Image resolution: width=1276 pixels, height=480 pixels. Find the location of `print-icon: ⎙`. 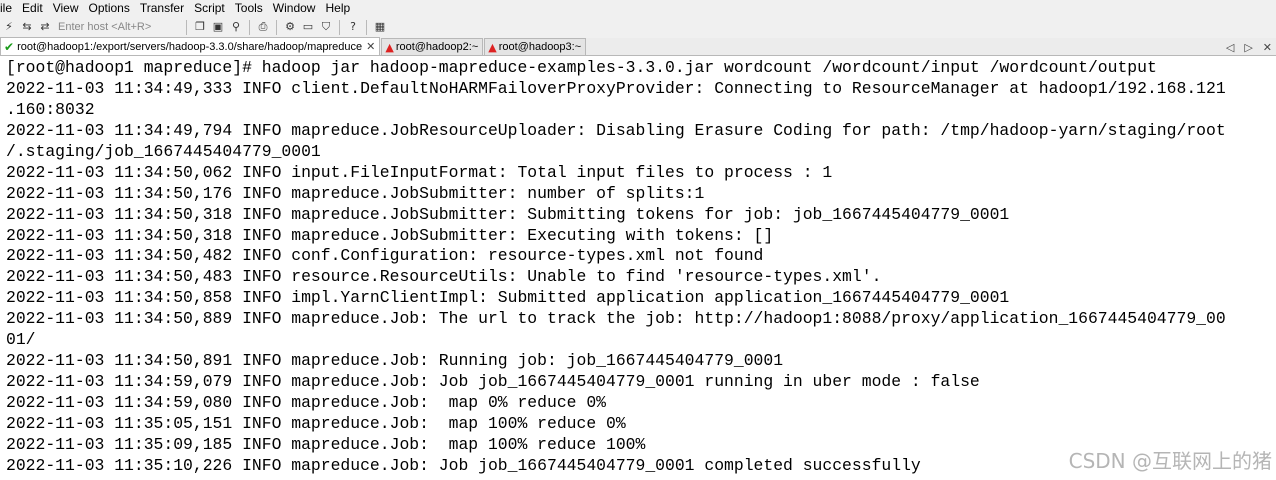

print-icon: ⎙ is located at coordinates (263, 27).